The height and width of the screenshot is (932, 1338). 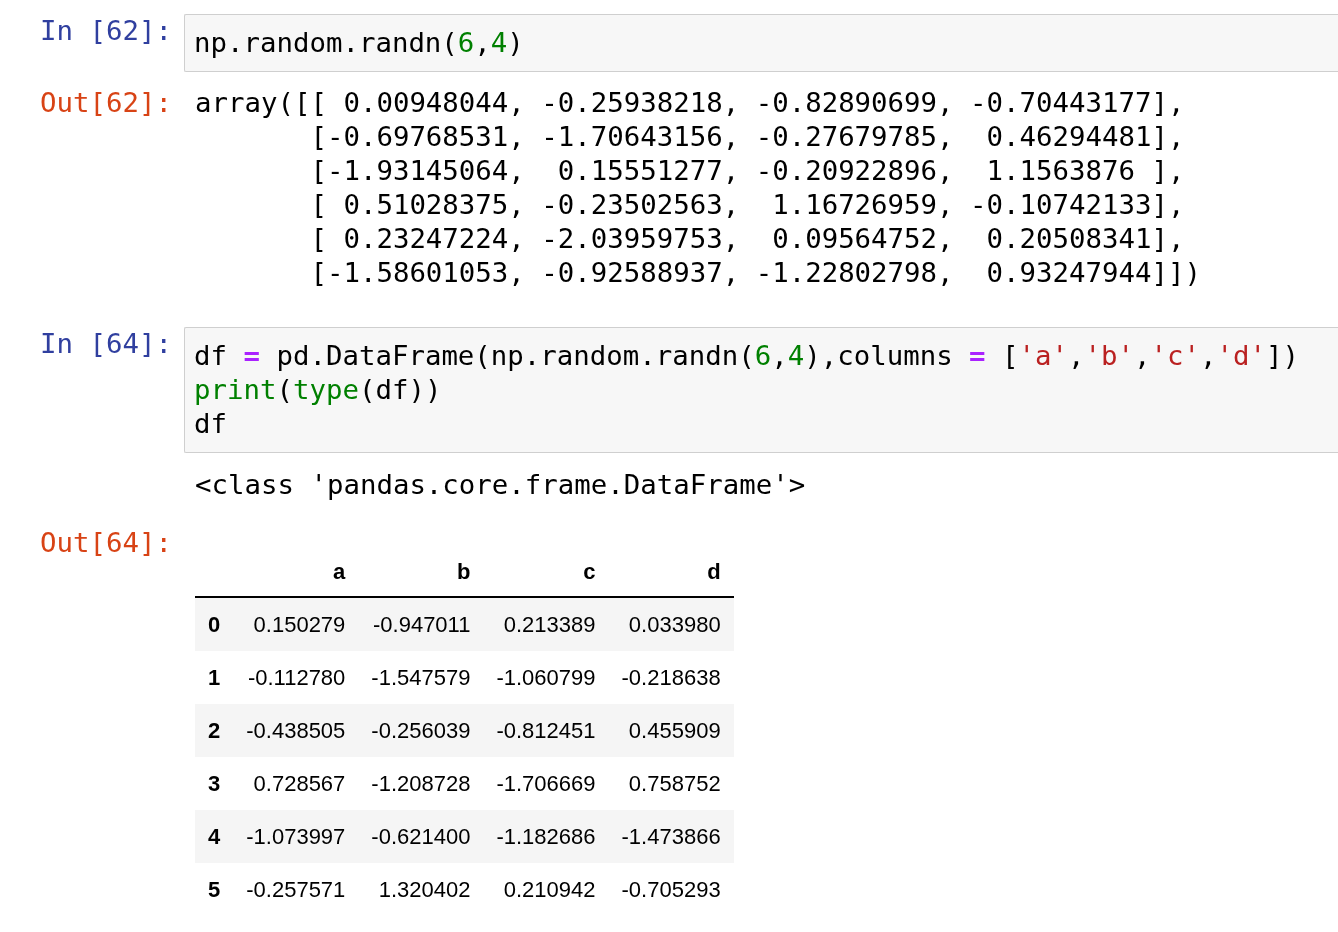 What do you see at coordinates (421, 783) in the screenshot?
I see `table-cell: -1.208728` at bounding box center [421, 783].